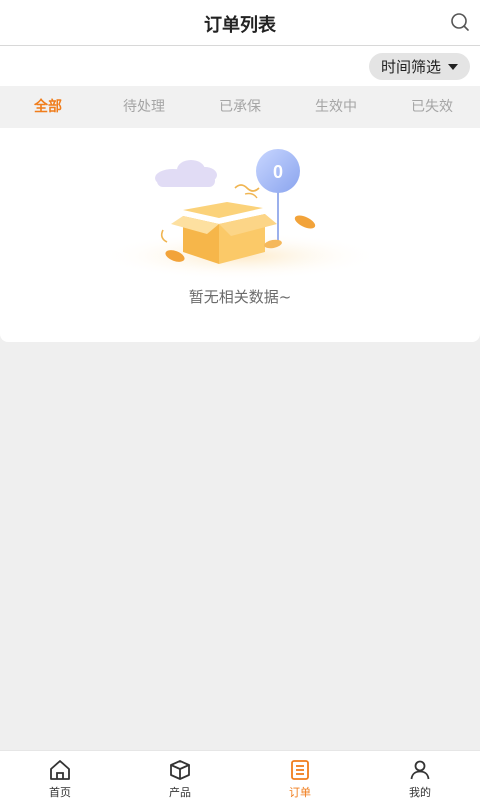  Describe the element at coordinates (278, 172) in the screenshot. I see `balloon-number: 0` at that location.